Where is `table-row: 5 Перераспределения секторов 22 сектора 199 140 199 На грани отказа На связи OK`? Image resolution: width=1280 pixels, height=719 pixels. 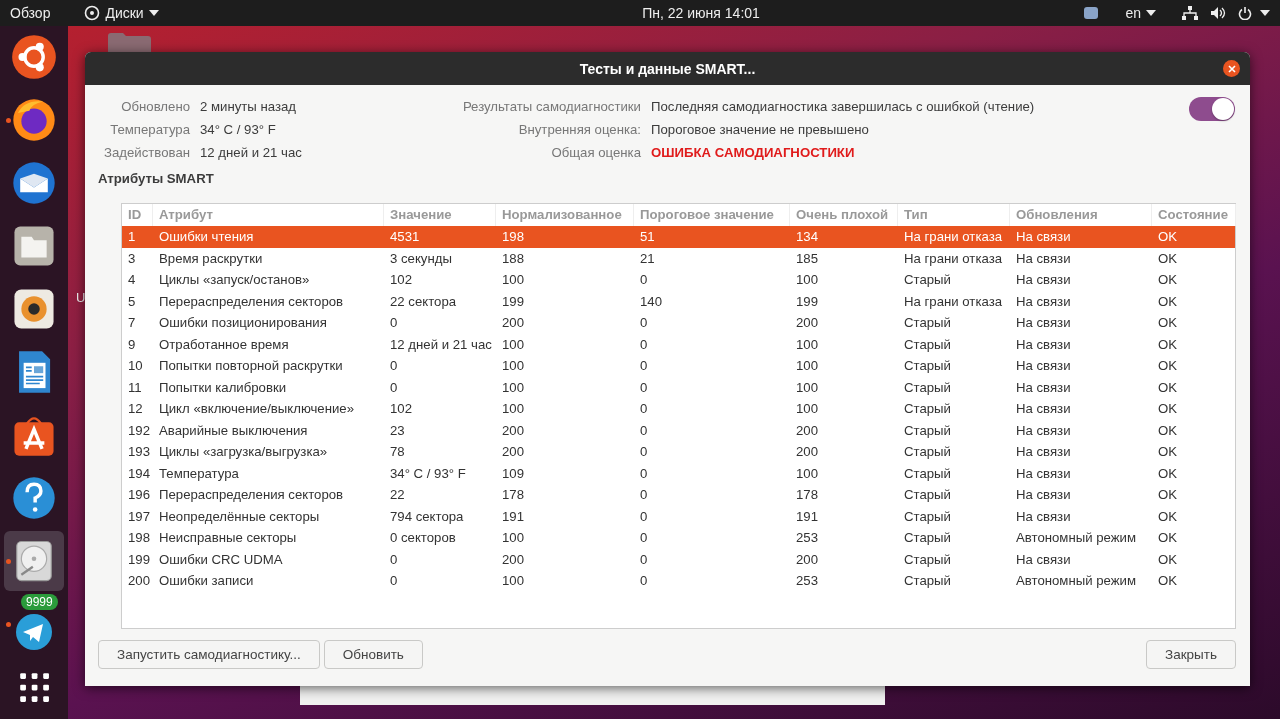
table-row: 5 Перераспределения секторов 22 сектора 199 140 199 На грани отказа На связи OK is located at coordinates (678, 301).